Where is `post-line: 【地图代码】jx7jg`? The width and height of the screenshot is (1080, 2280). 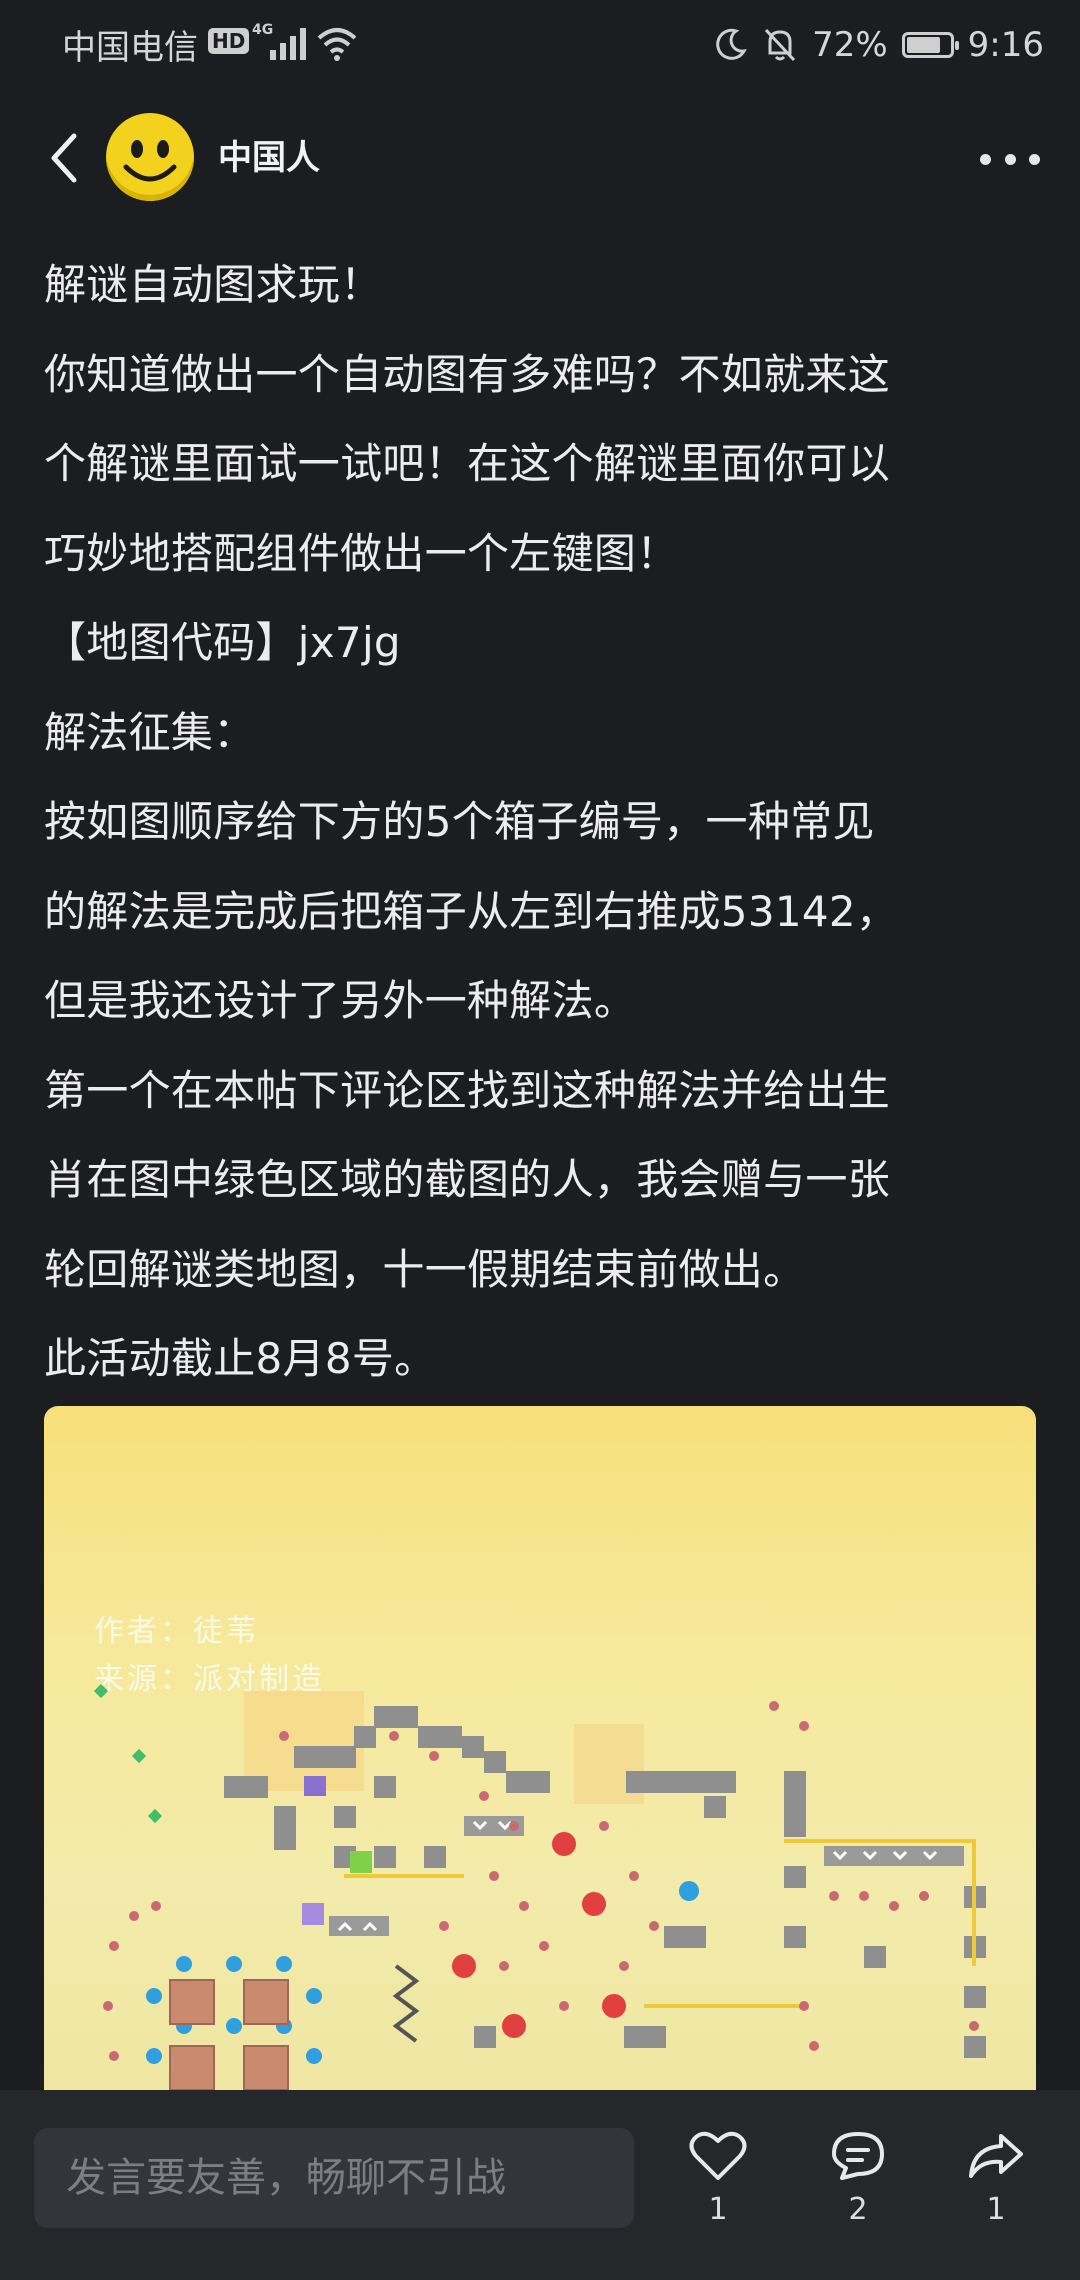
post-line: 【地图代码】jx7jg is located at coordinates (222, 642).